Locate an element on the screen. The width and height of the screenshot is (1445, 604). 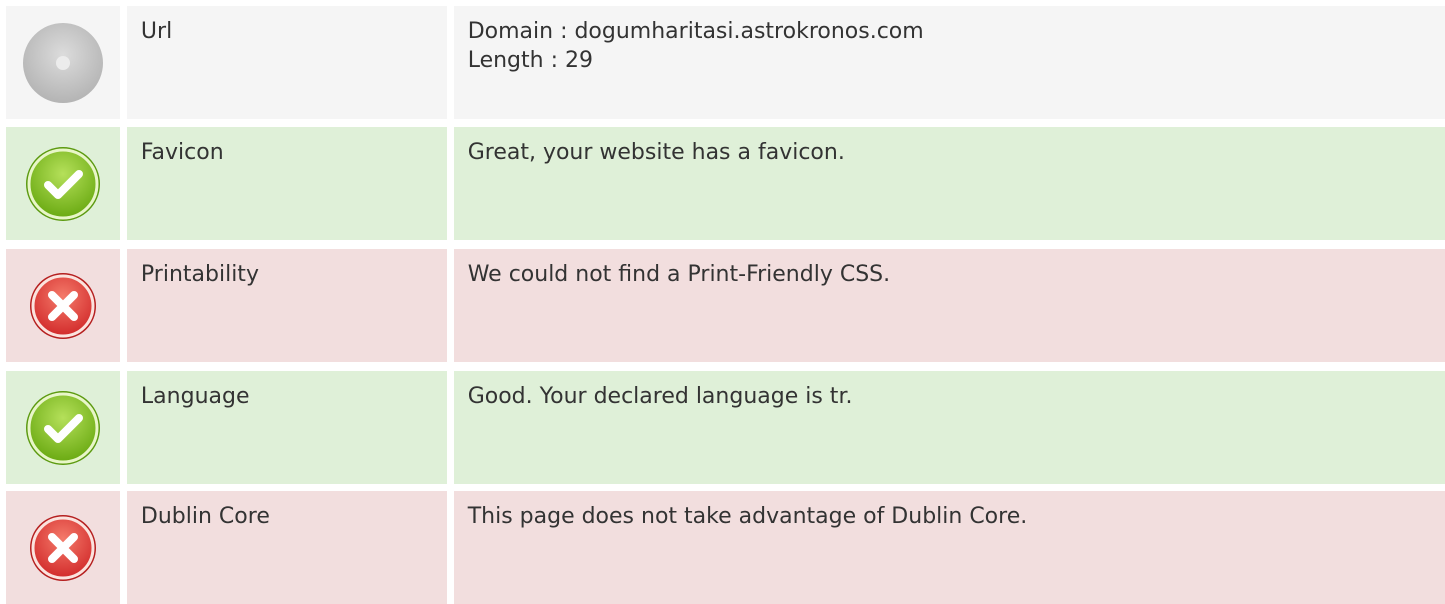
description-line: Great, your website has a favicon. is located at coordinates (656, 152).